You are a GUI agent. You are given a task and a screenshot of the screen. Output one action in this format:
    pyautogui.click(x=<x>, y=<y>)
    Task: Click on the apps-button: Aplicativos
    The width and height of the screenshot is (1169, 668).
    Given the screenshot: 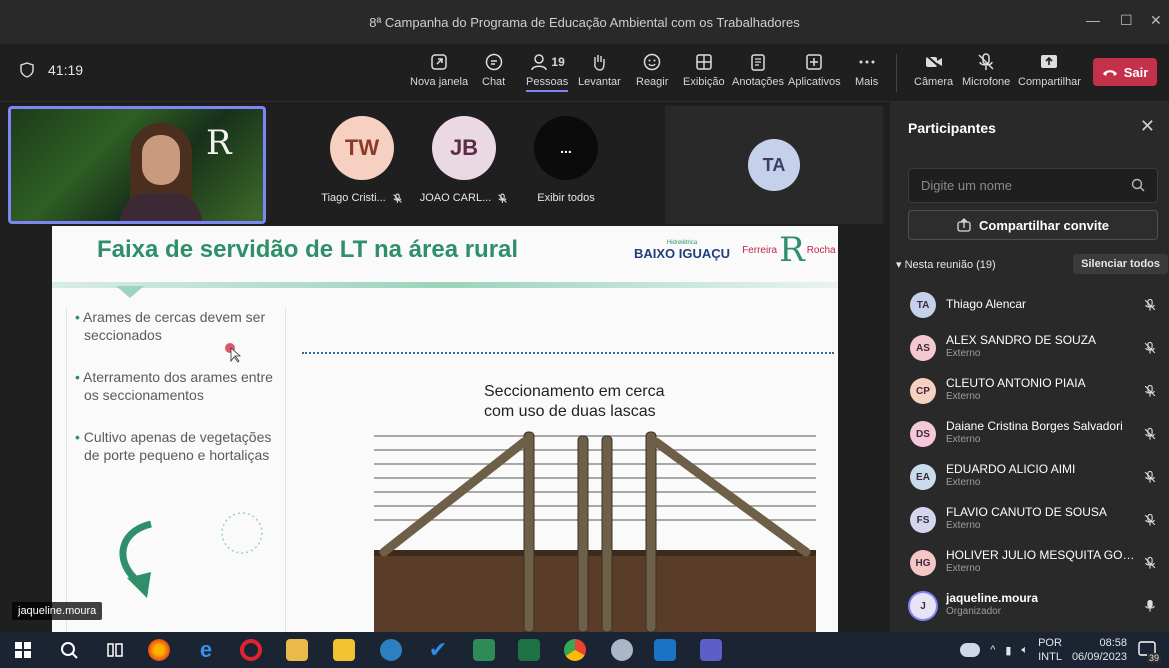 What is the action you would take?
    pyautogui.click(x=814, y=70)
    